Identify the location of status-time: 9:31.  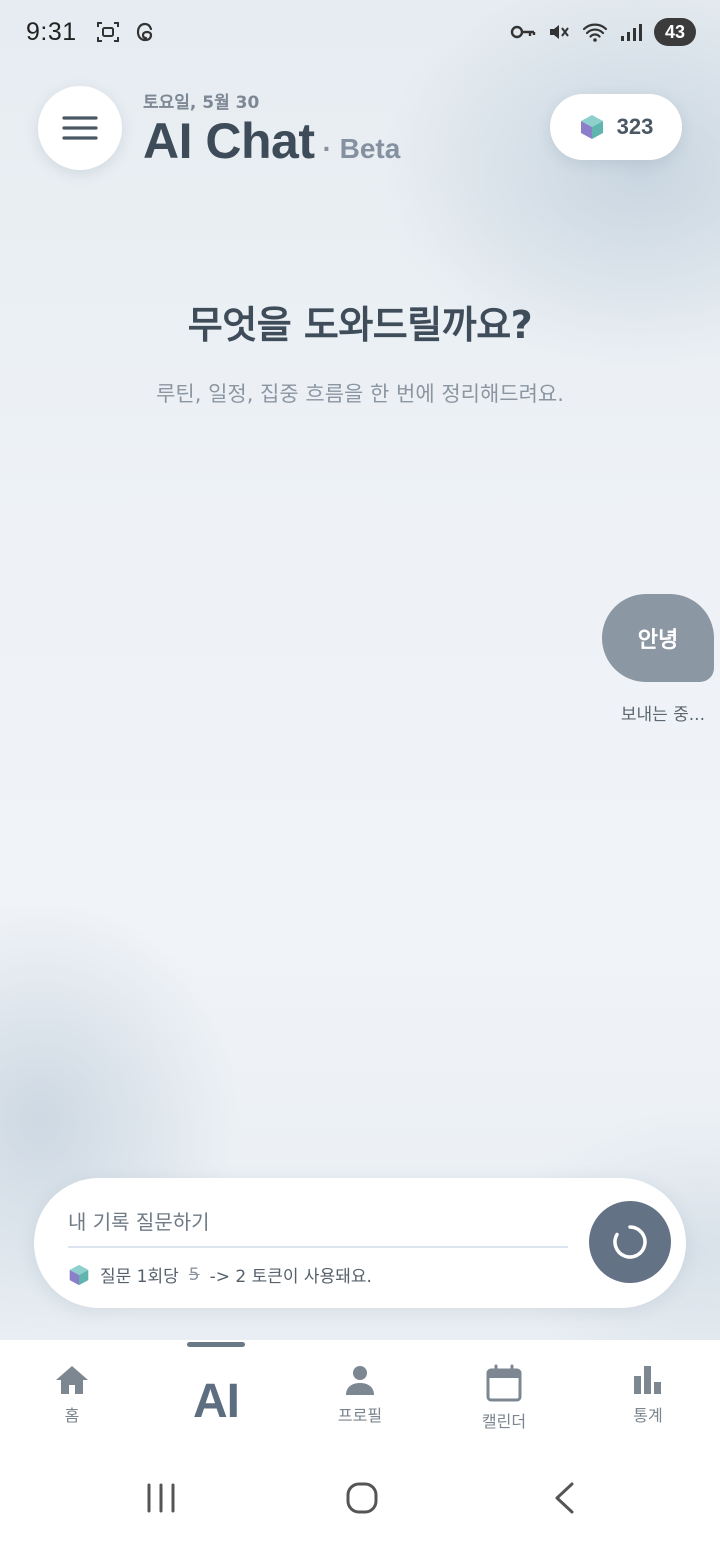
(51, 31).